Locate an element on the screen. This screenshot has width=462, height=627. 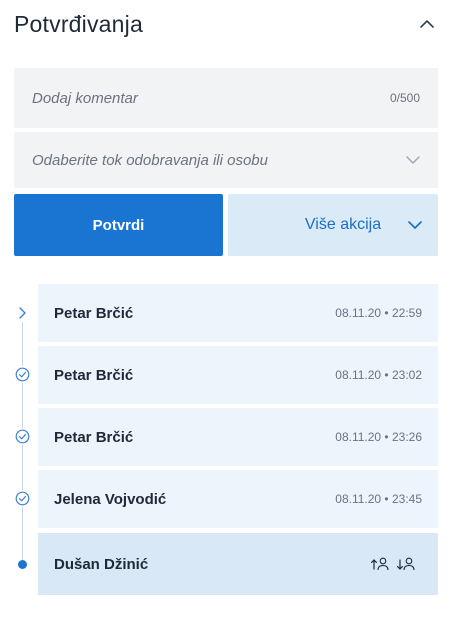
chevron-right-icon is located at coordinates (22, 312).